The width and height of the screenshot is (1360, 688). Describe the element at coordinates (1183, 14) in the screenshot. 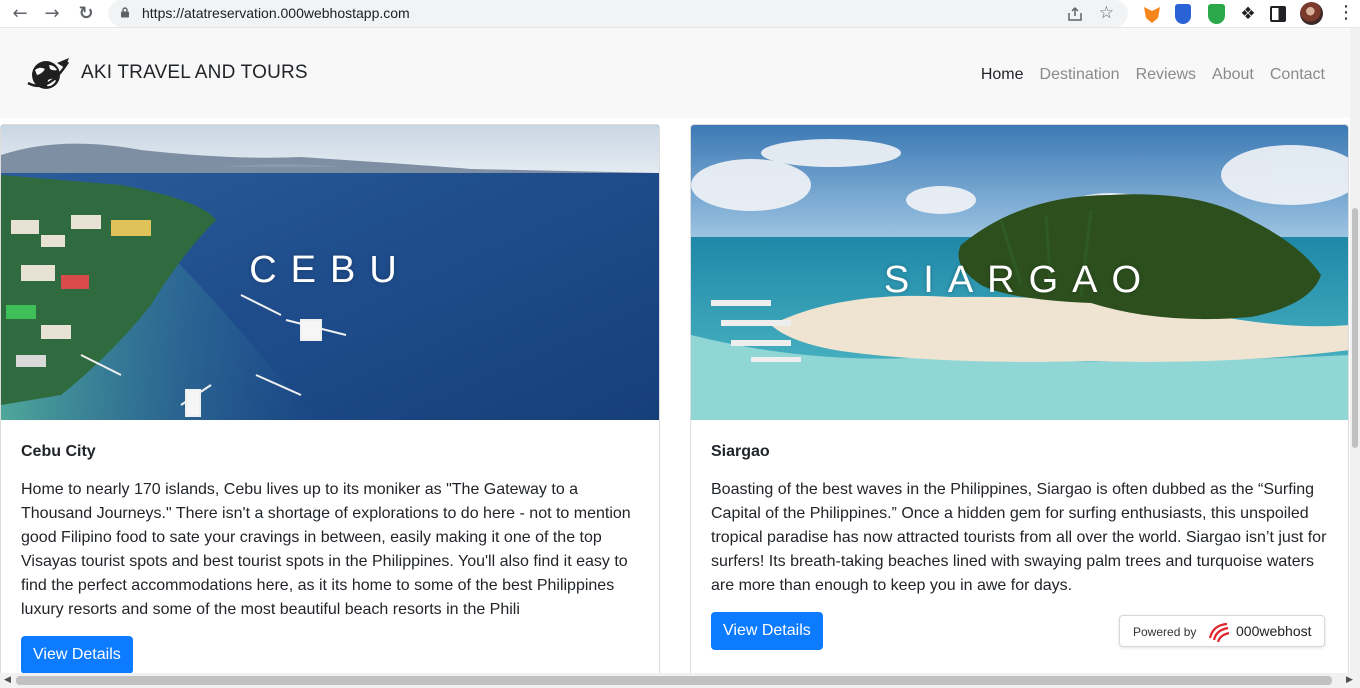

I see `bitwarden-extension-icon` at that location.